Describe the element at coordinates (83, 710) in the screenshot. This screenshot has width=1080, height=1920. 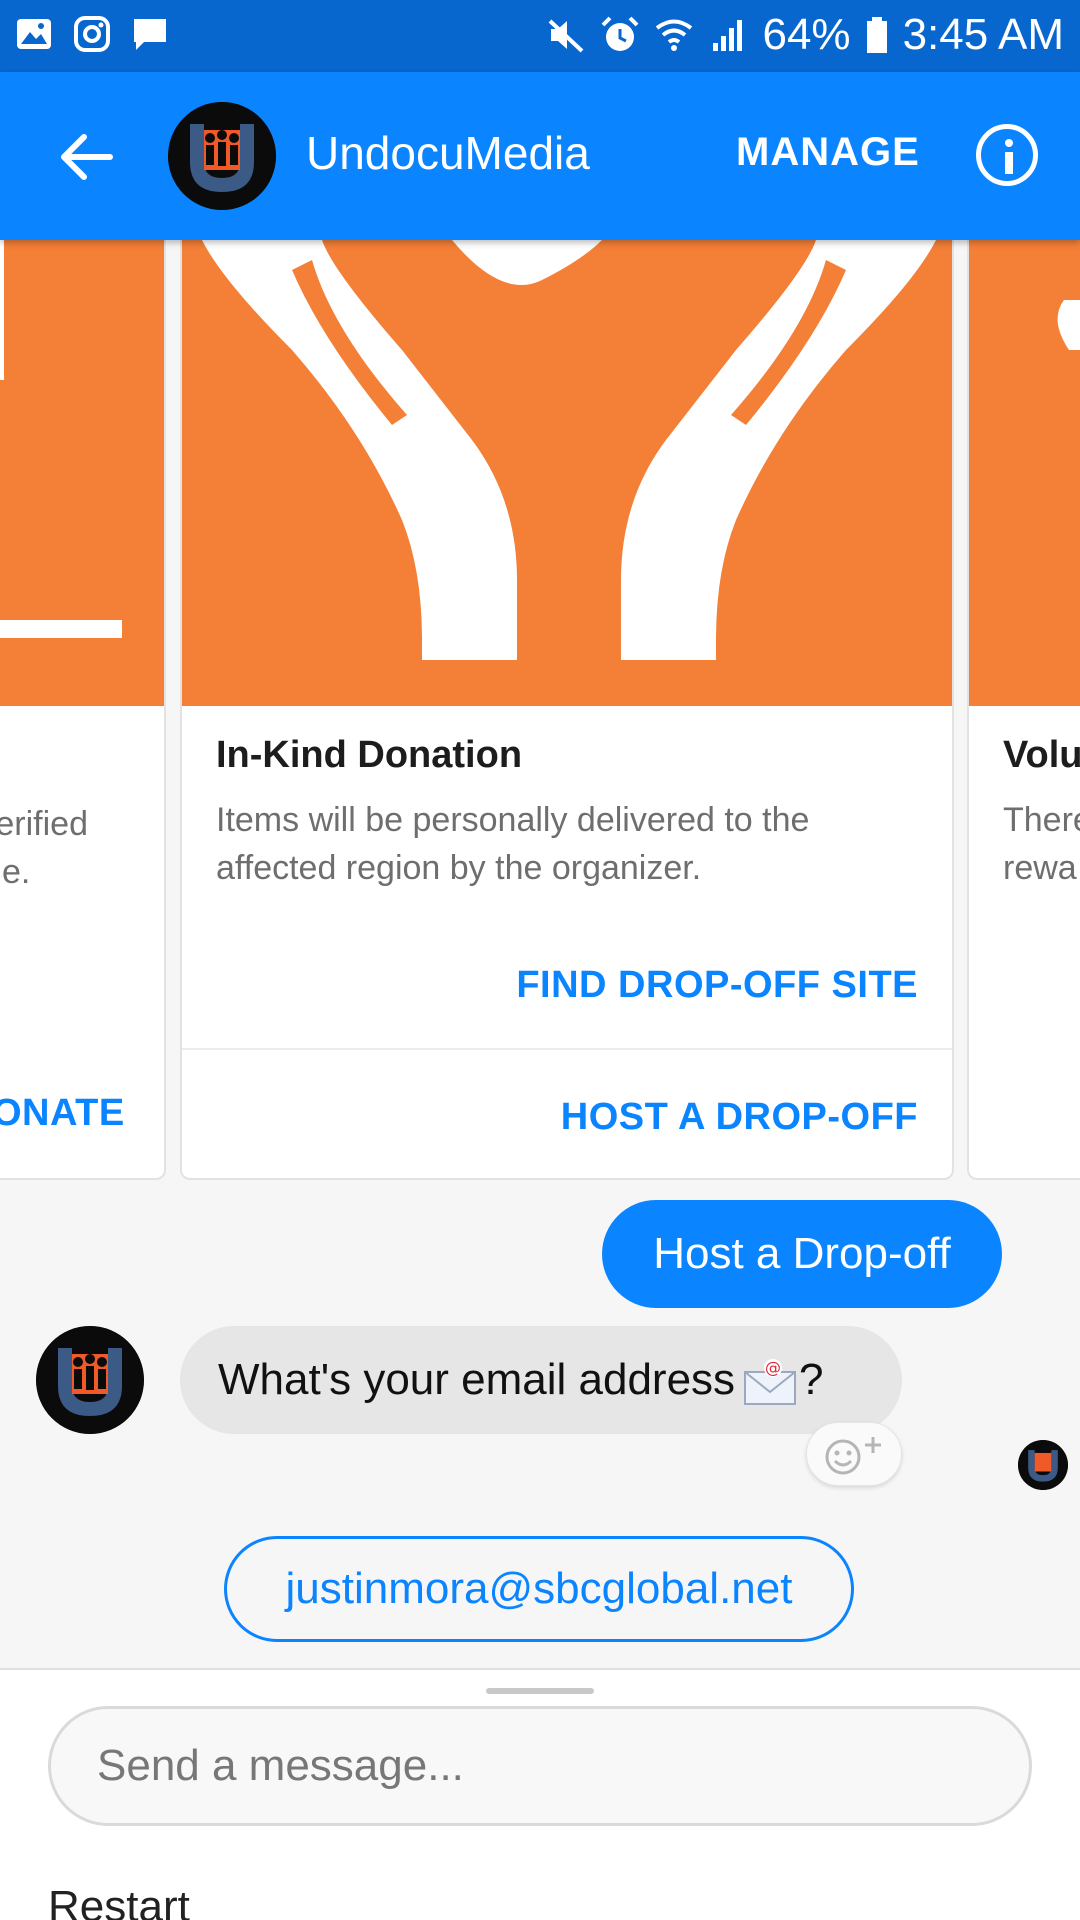
I see `carousel-card-left: erified e. ONATE` at that location.